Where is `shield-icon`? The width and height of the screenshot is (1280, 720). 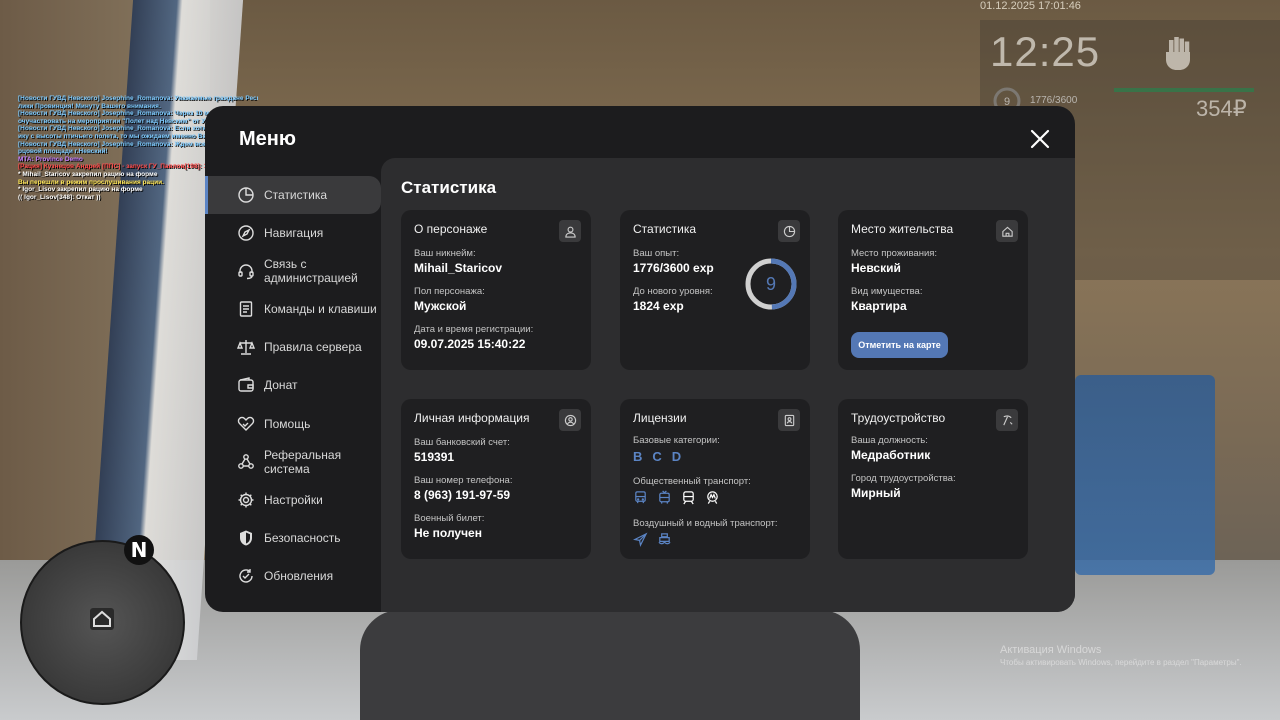
shield-icon is located at coordinates (246, 538).